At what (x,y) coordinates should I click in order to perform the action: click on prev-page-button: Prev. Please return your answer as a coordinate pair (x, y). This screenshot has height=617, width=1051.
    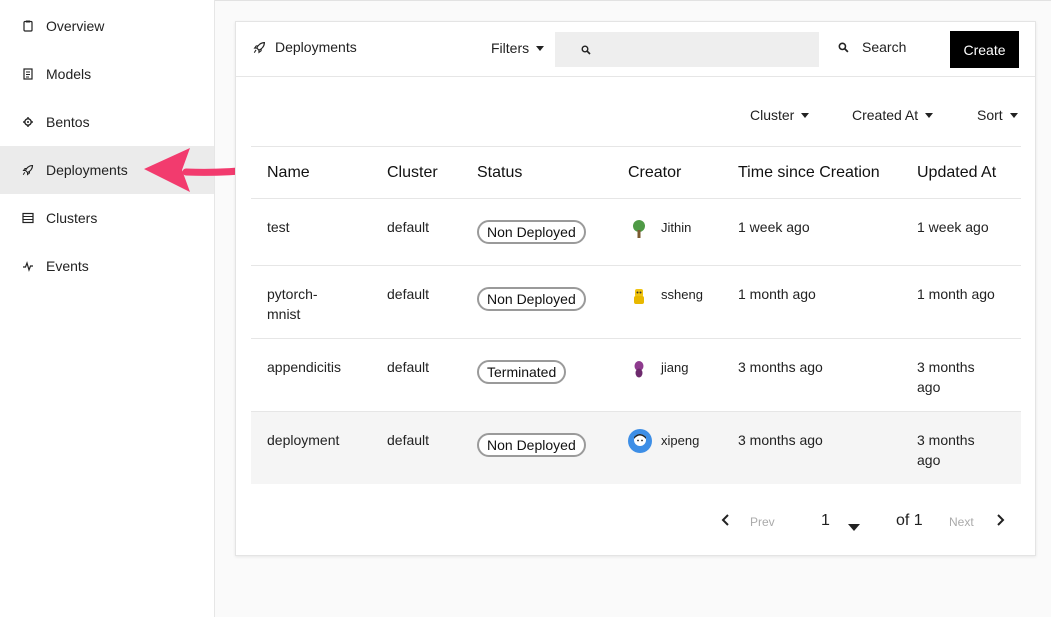
    Looking at the image, I should click on (762, 522).